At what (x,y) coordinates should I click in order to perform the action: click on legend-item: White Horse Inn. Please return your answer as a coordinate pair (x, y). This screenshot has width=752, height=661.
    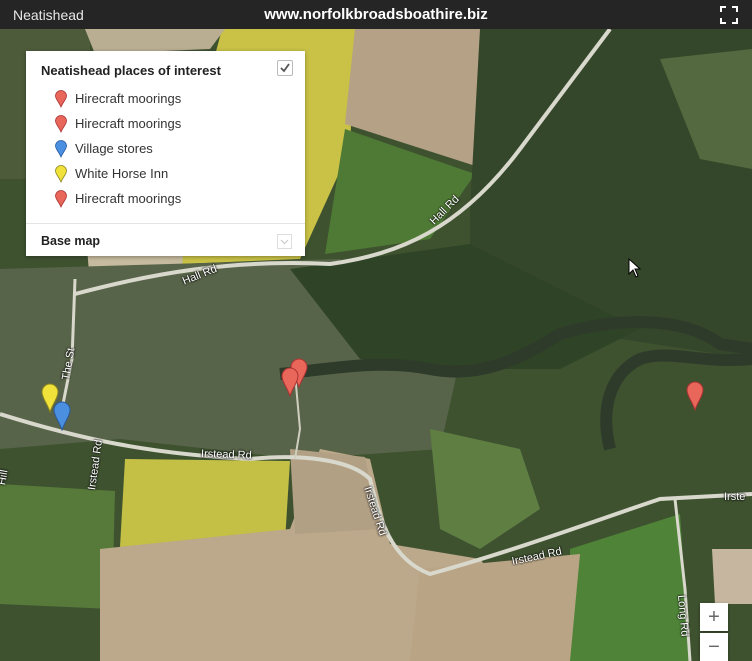
    Looking at the image, I should click on (165, 175).